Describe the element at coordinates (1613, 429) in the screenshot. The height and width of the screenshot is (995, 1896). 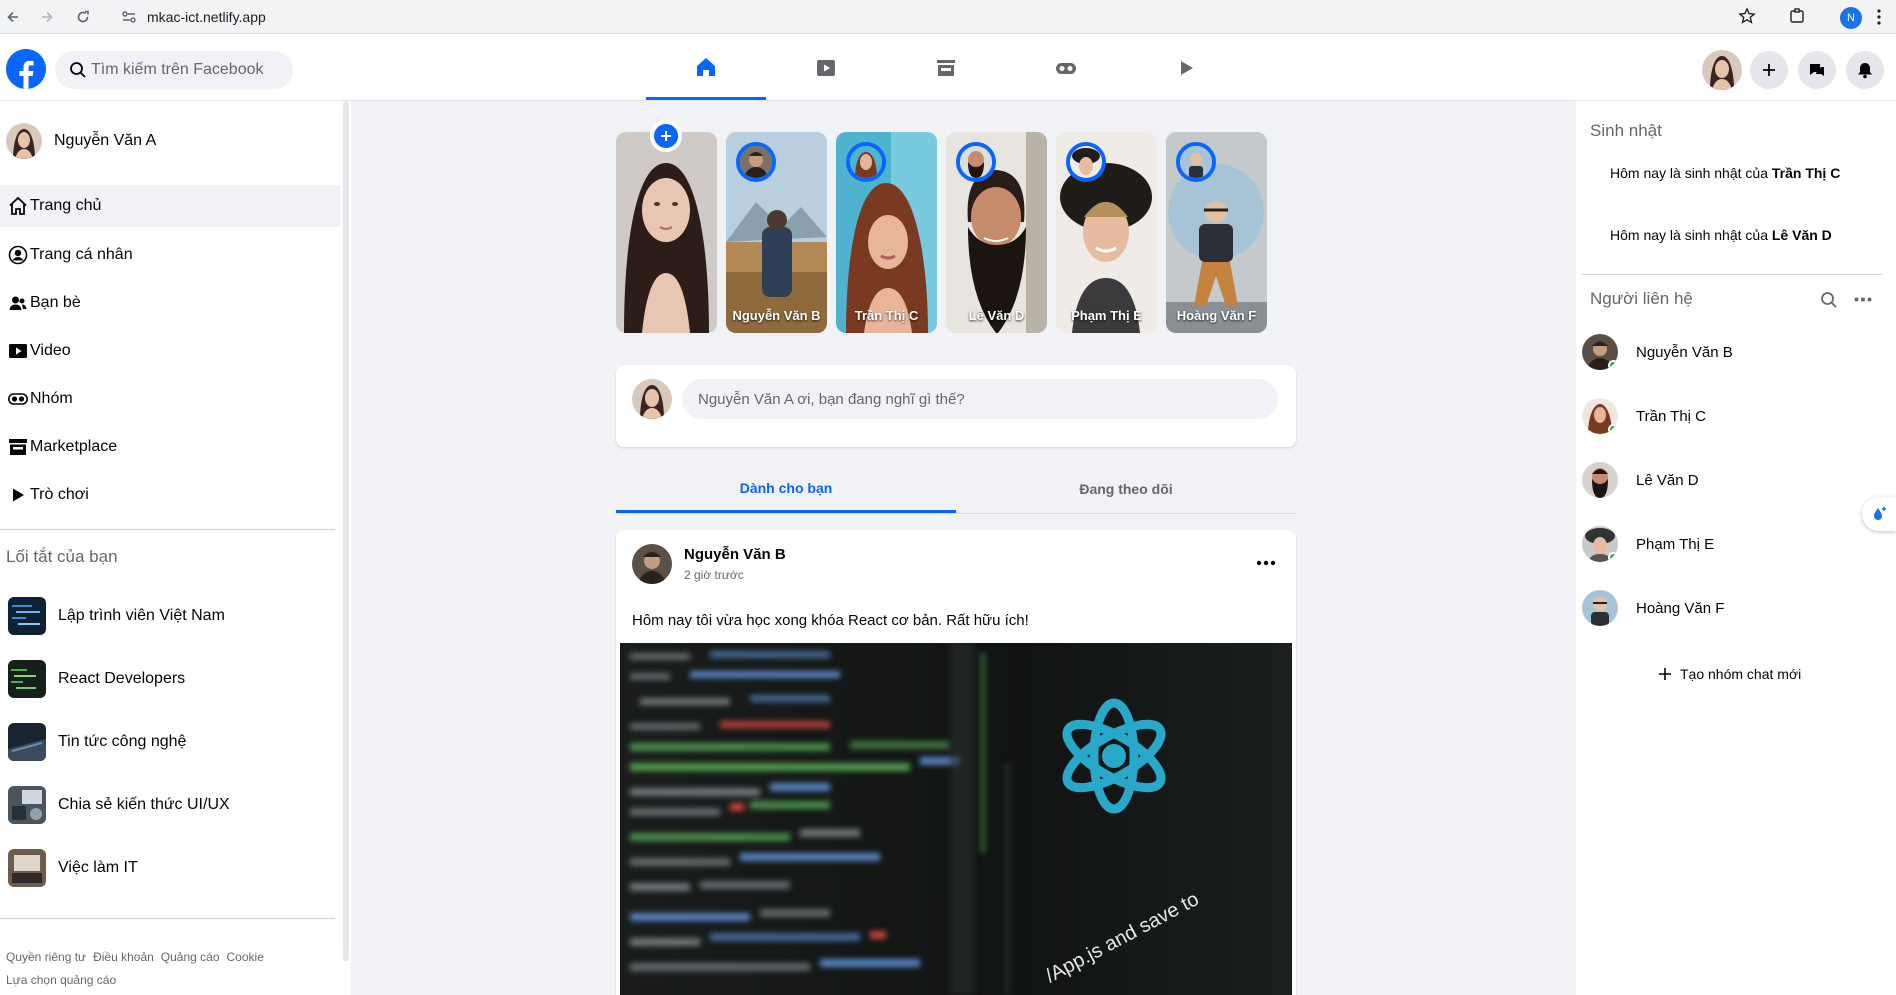
I see `online-status-dot` at that location.